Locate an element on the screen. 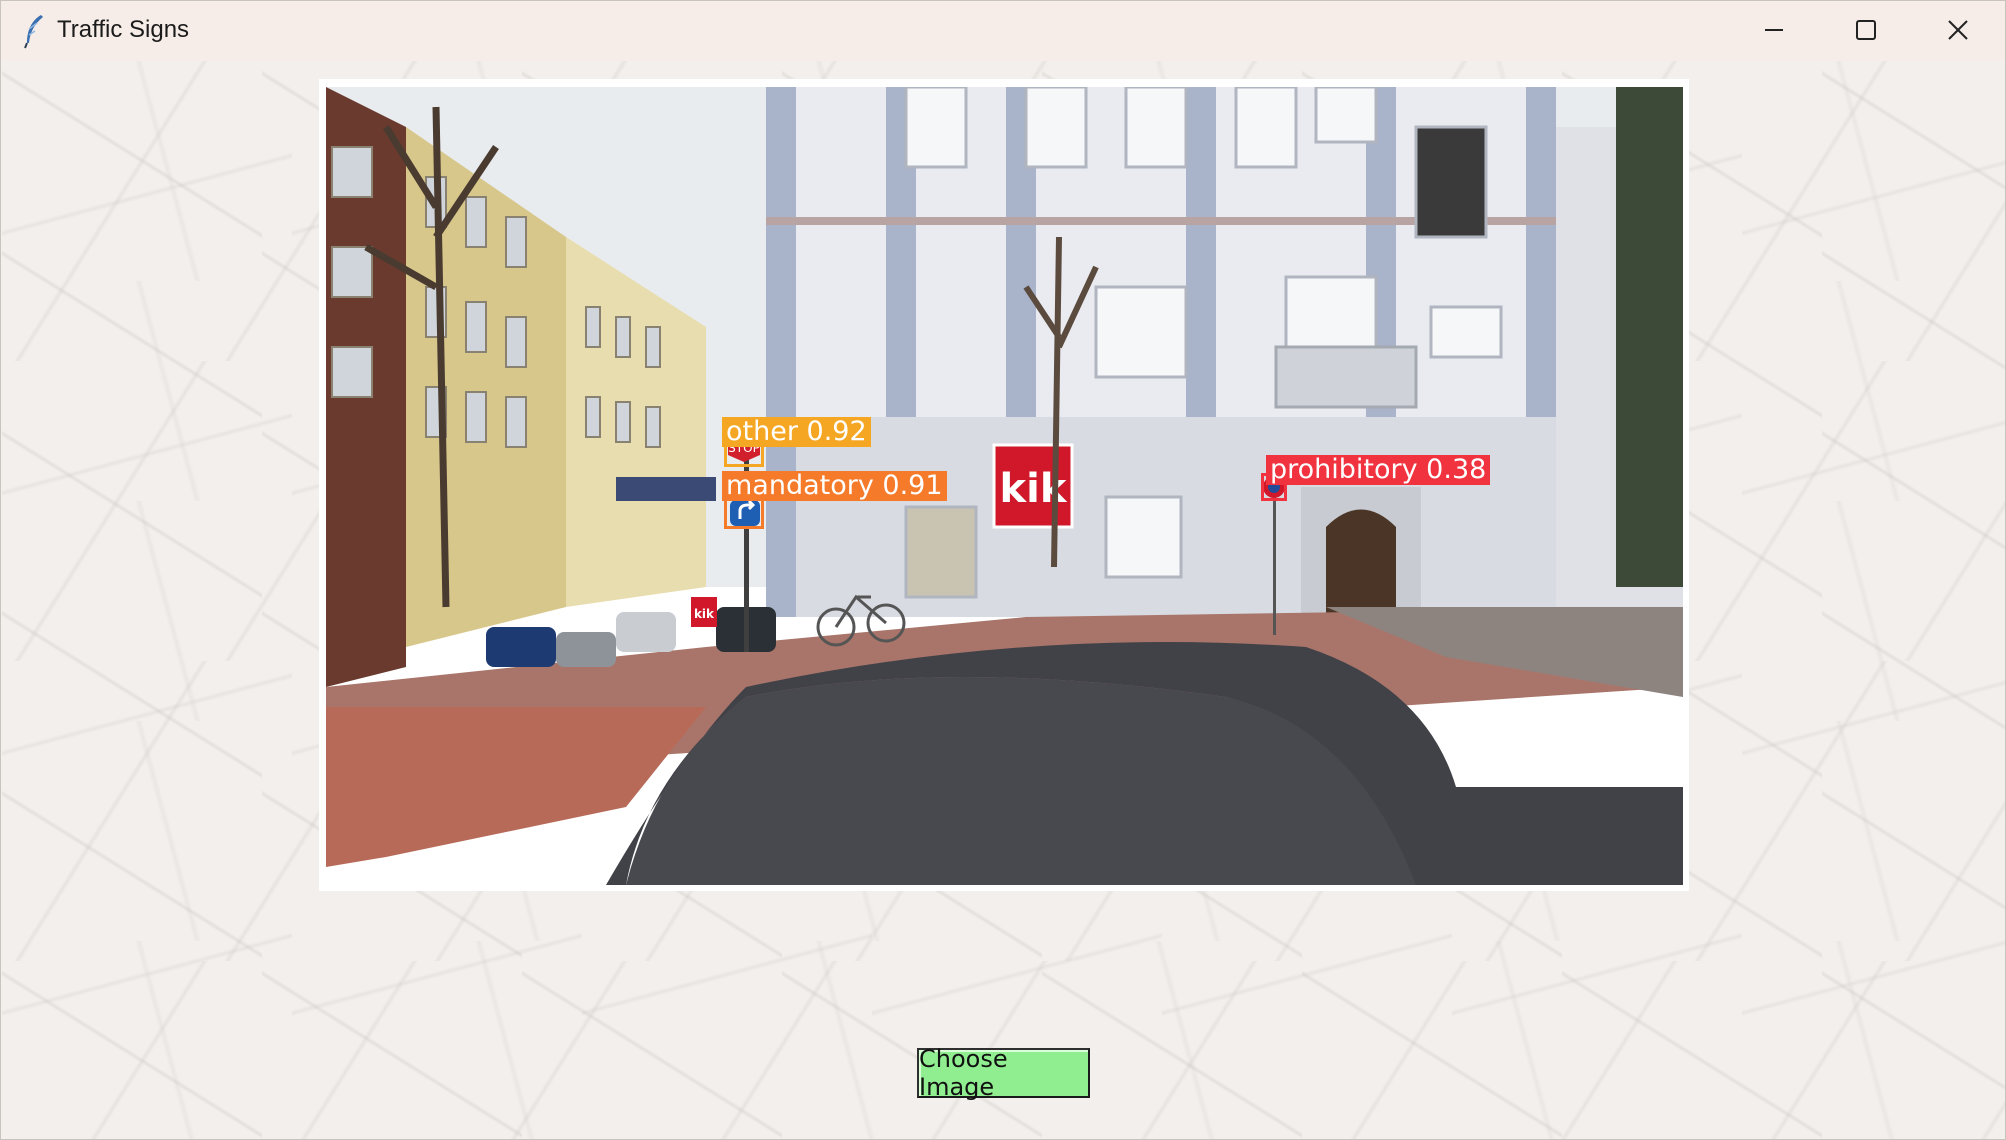 The height and width of the screenshot is (1140, 2006). maximize-icon is located at coordinates (1866, 30).